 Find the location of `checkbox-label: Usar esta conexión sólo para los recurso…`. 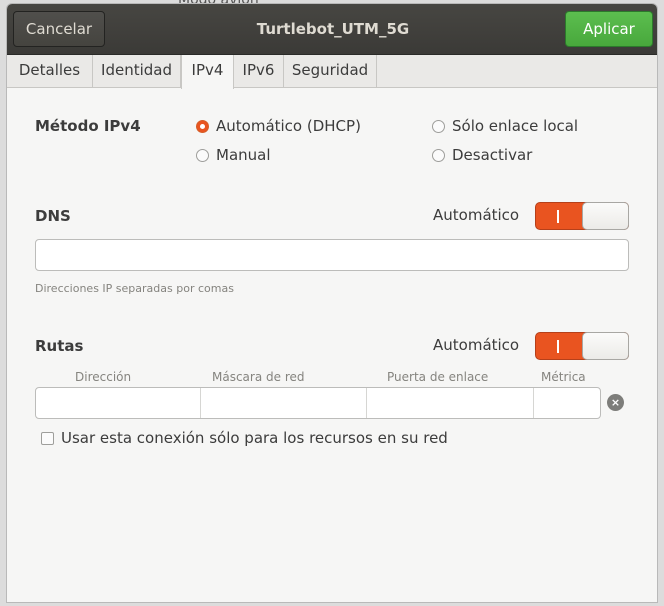

checkbox-label: Usar esta conexión sólo para los recurso… is located at coordinates (254, 438).